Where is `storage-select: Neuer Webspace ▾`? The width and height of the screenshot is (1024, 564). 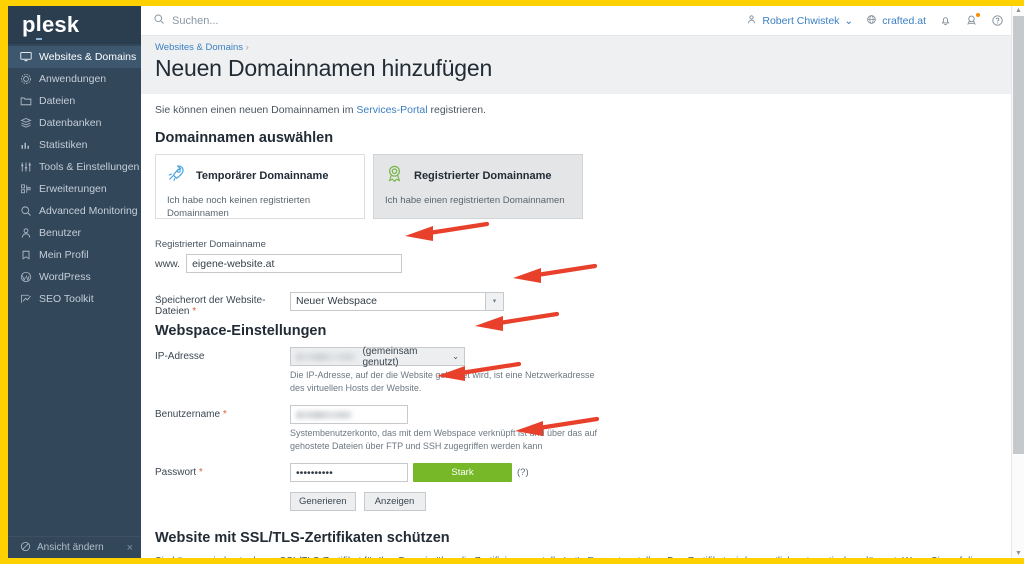 storage-select: Neuer Webspace ▾ is located at coordinates (397, 301).